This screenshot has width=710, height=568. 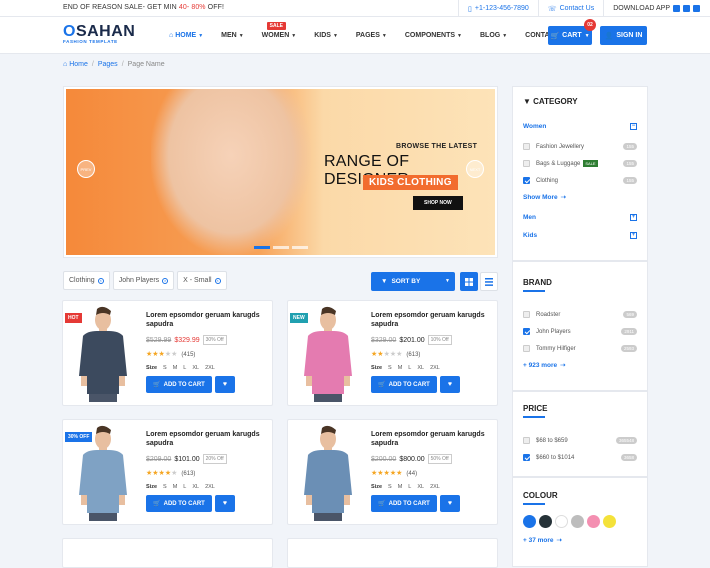 I want to click on menu-kids: KIDS ▼, so click(x=326, y=35).